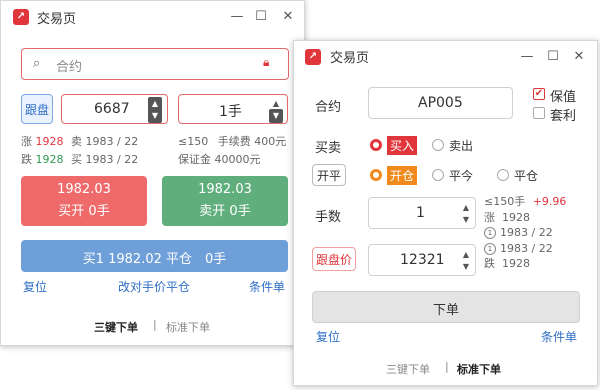 Image resolution: width=600 pixels, height=390 pixels. I want to click on lock-icon: 🔒︎, so click(266, 62).